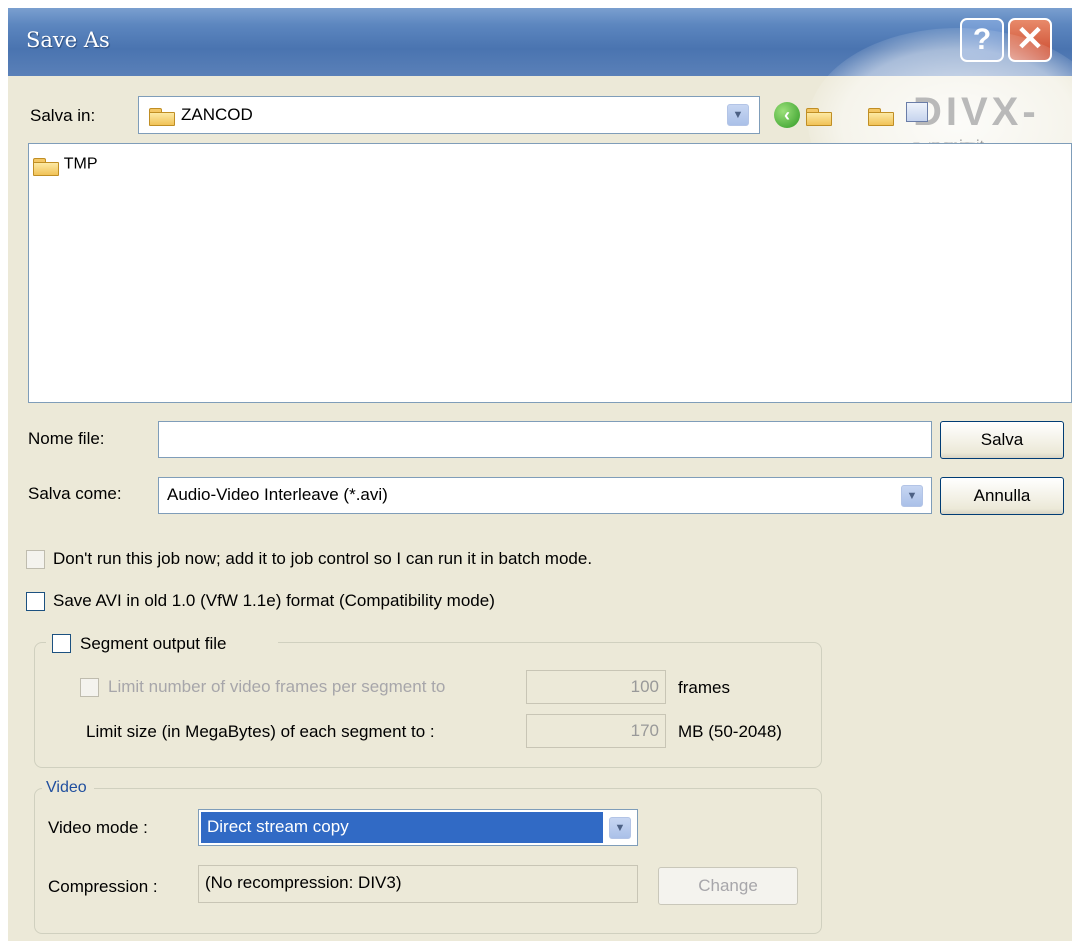 The image size is (1072, 941). What do you see at coordinates (35, 601) in the screenshot?
I see `old-avi-checkbox` at bounding box center [35, 601].